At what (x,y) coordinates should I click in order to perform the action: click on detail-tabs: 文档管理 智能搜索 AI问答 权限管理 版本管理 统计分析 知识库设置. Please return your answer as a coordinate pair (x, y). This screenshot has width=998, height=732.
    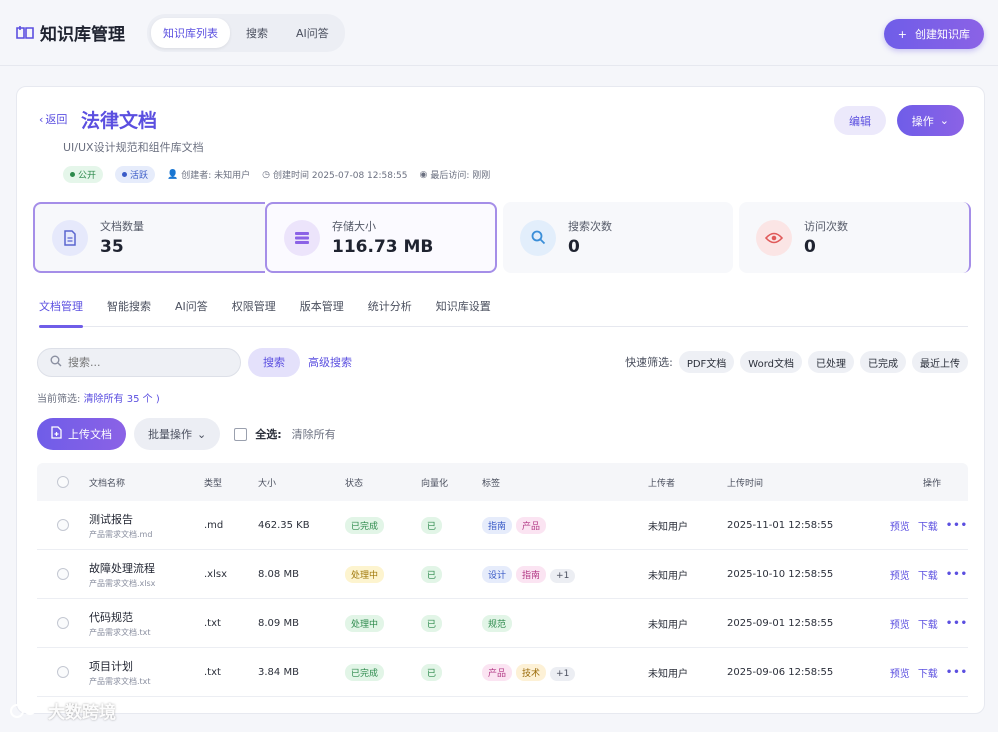
    Looking at the image, I should click on (503, 313).